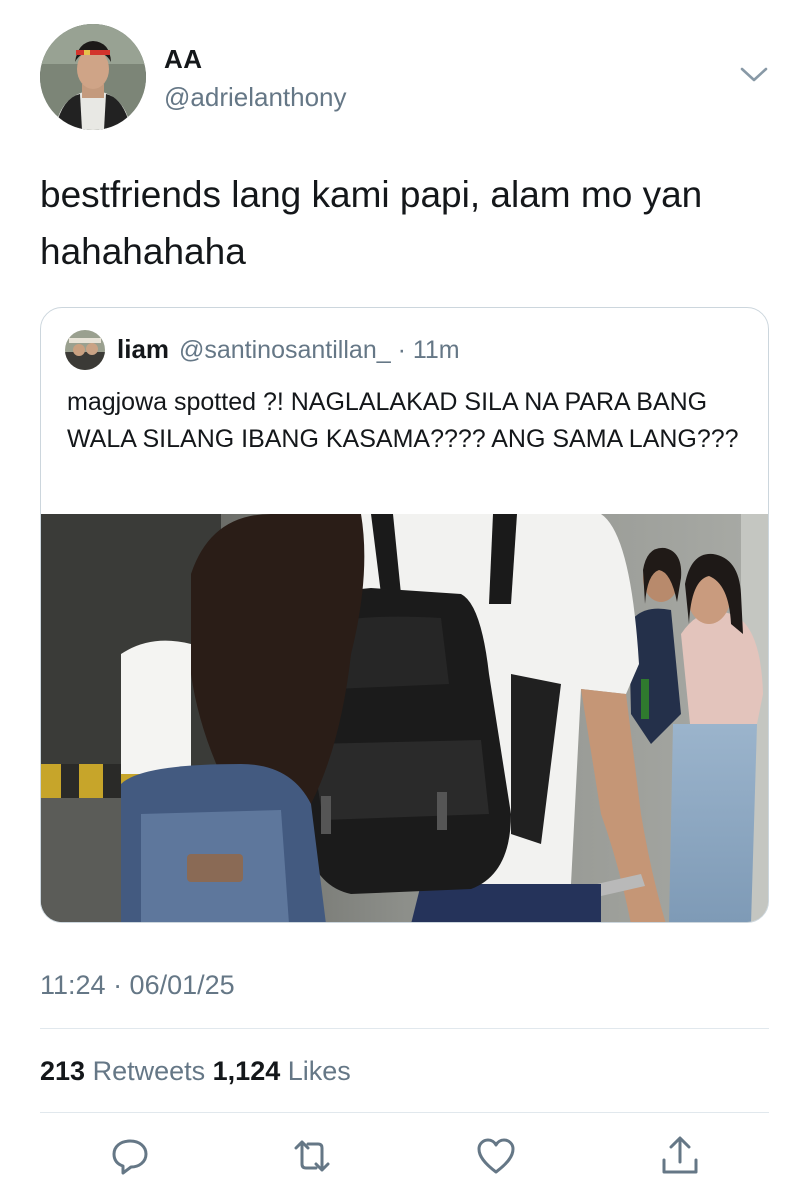  Describe the element at coordinates (183, 59) in the screenshot. I see `author-name: AA` at that location.